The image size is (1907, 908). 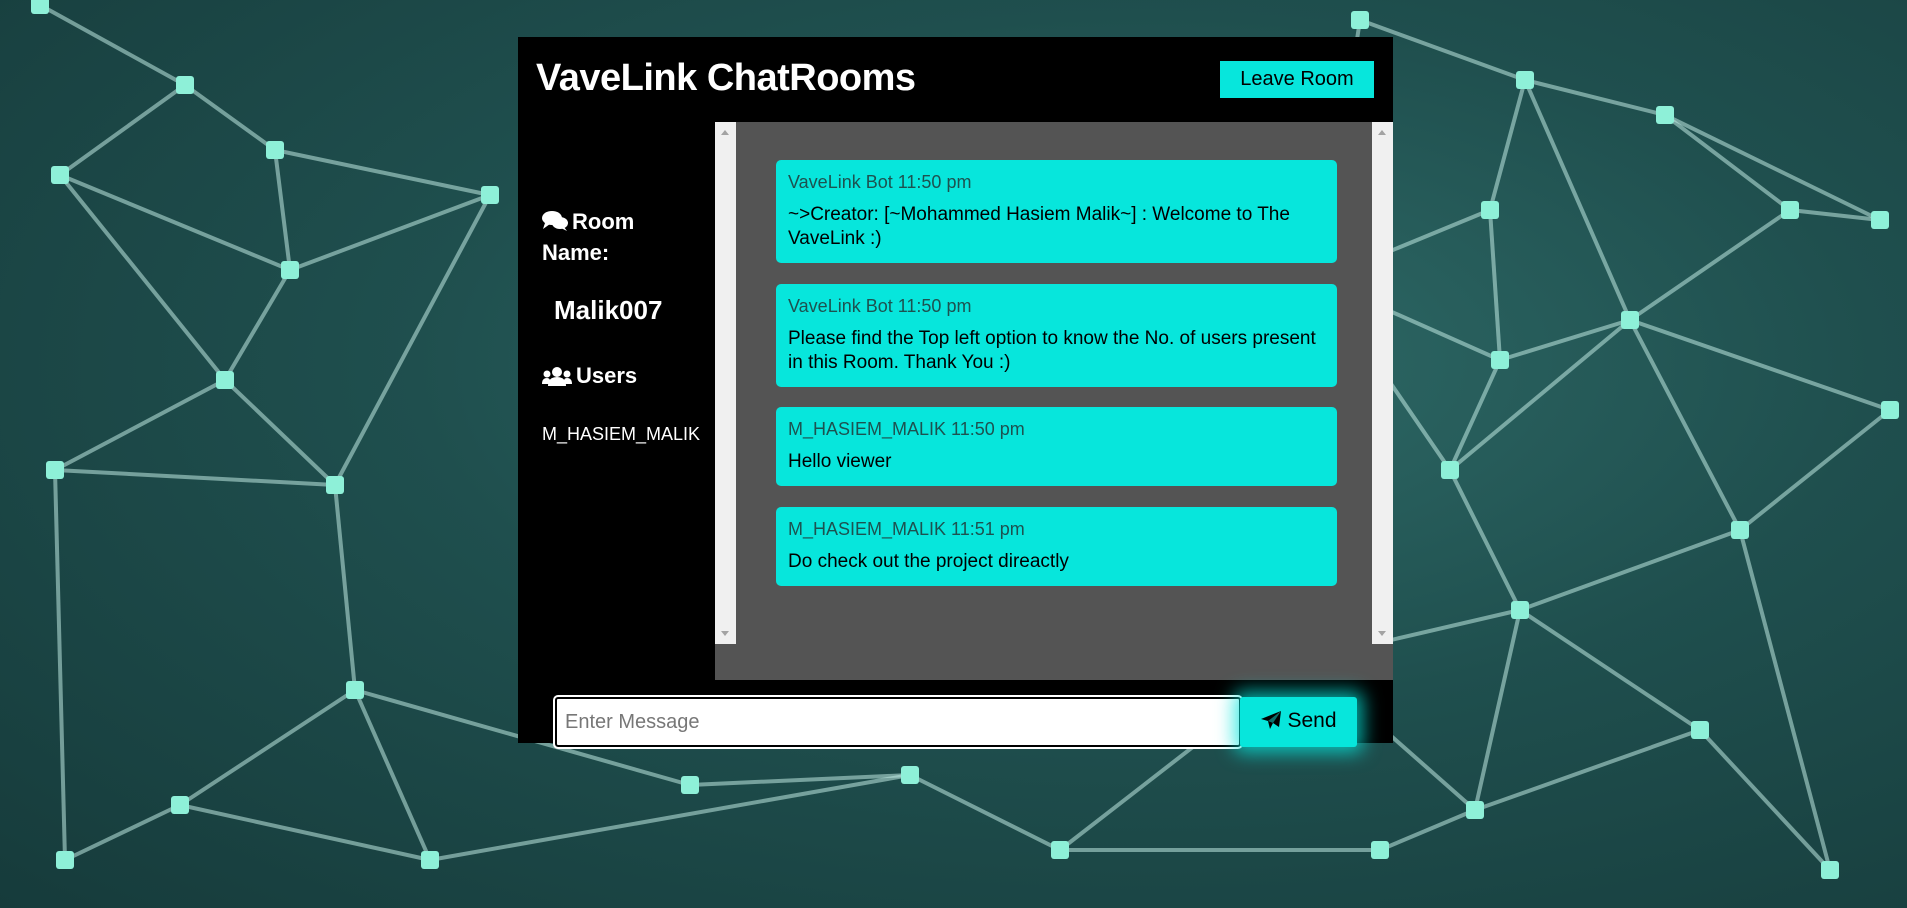 What do you see at coordinates (1056, 446) in the screenshot?
I see `chat-message: M_HASIEM_MALIK 11:50 pm Hello viewer` at bounding box center [1056, 446].